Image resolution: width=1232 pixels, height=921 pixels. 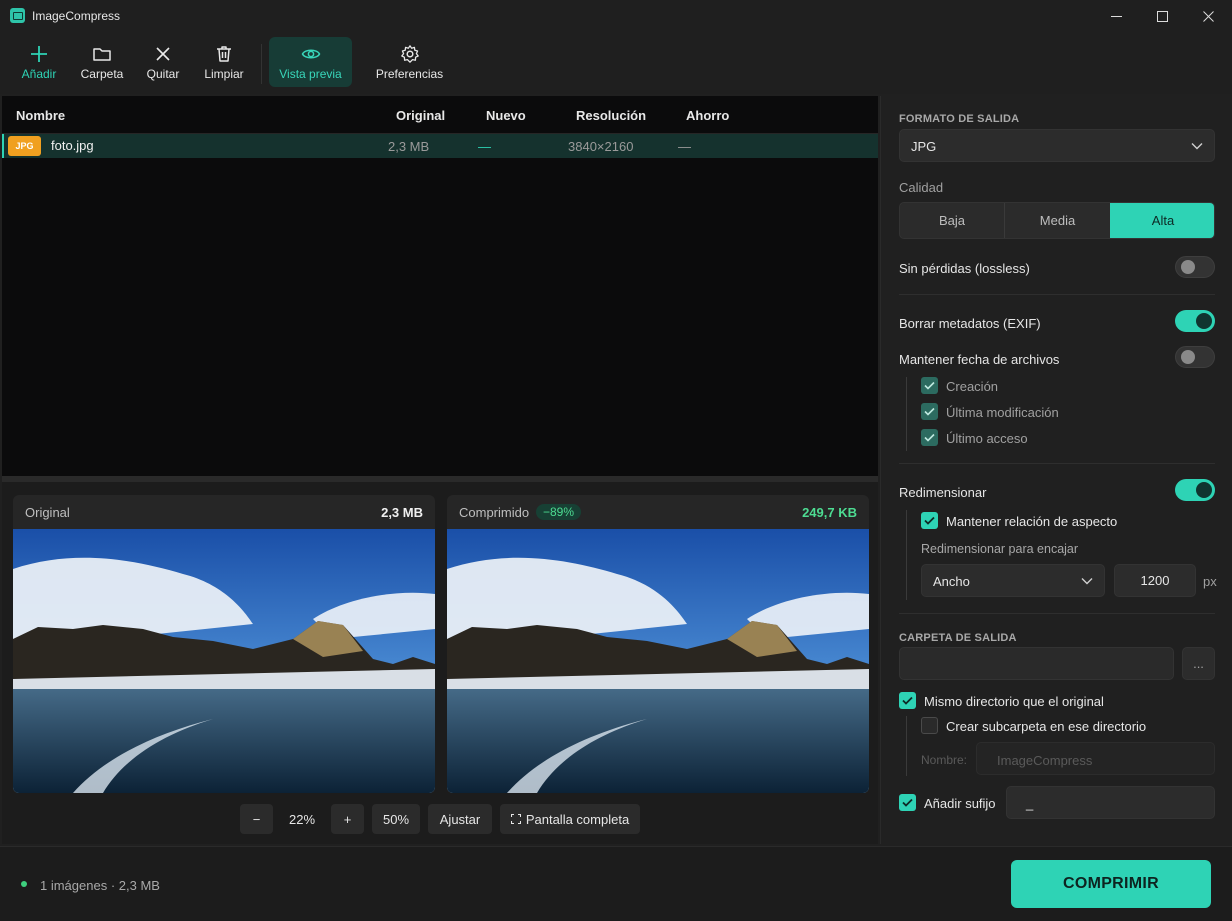 I want to click on resize-label: Redimensionar, so click(x=943, y=492).